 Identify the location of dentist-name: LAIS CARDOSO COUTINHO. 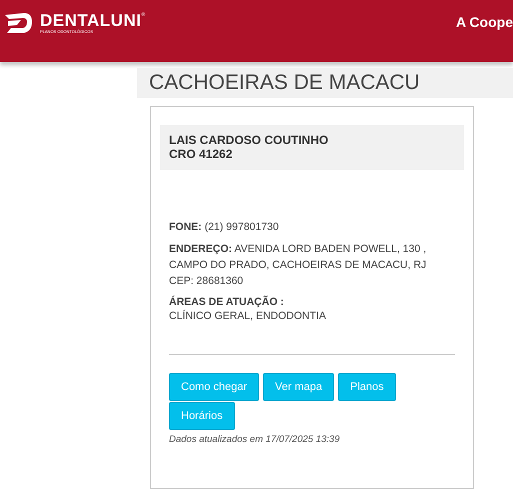
(249, 140).